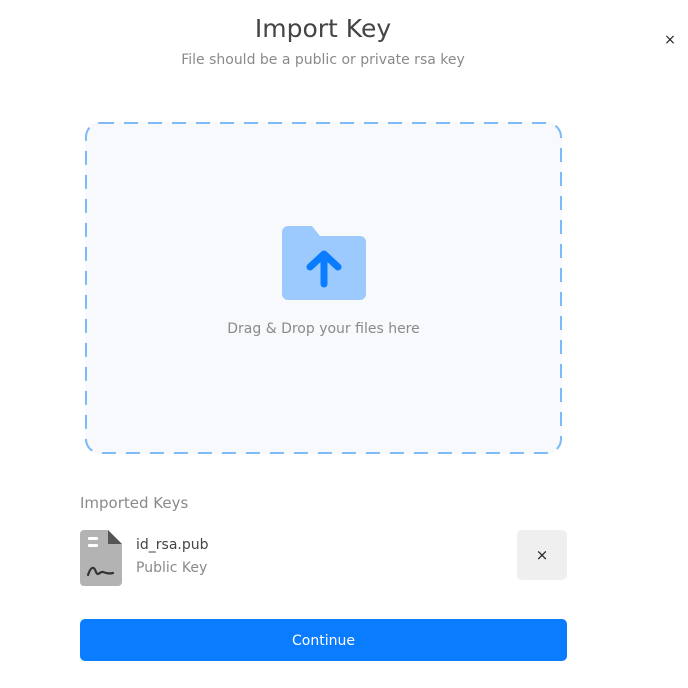  Describe the element at coordinates (670, 40) in the screenshot. I see `close-icon: ×` at that location.